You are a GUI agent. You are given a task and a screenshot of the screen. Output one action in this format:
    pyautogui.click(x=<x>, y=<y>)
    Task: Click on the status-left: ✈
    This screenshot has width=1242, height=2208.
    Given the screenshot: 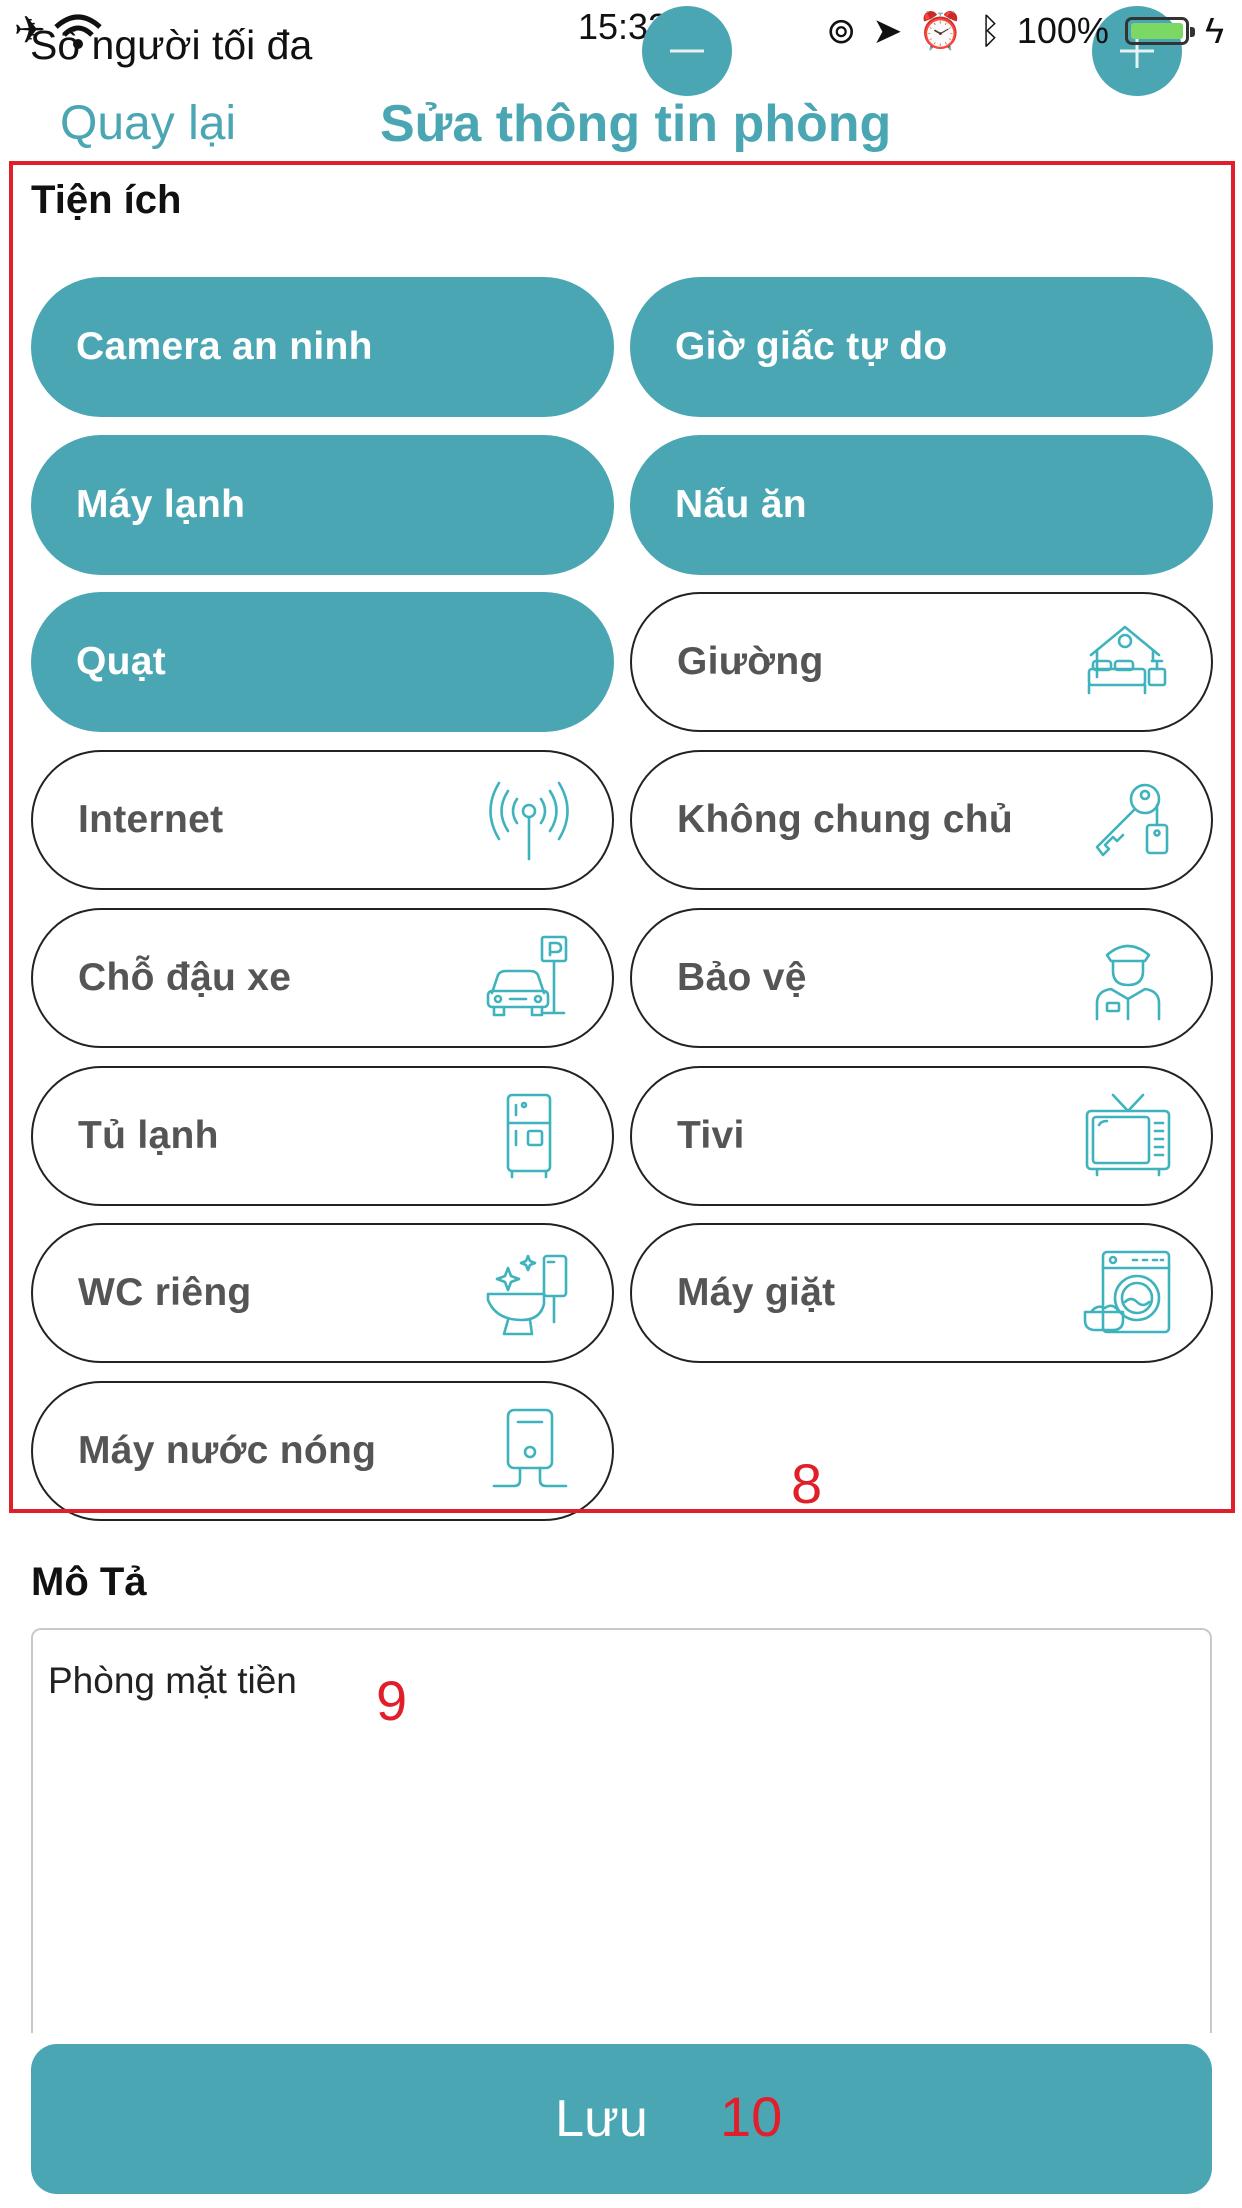 What is the action you would take?
    pyautogui.click(x=59, y=30)
    